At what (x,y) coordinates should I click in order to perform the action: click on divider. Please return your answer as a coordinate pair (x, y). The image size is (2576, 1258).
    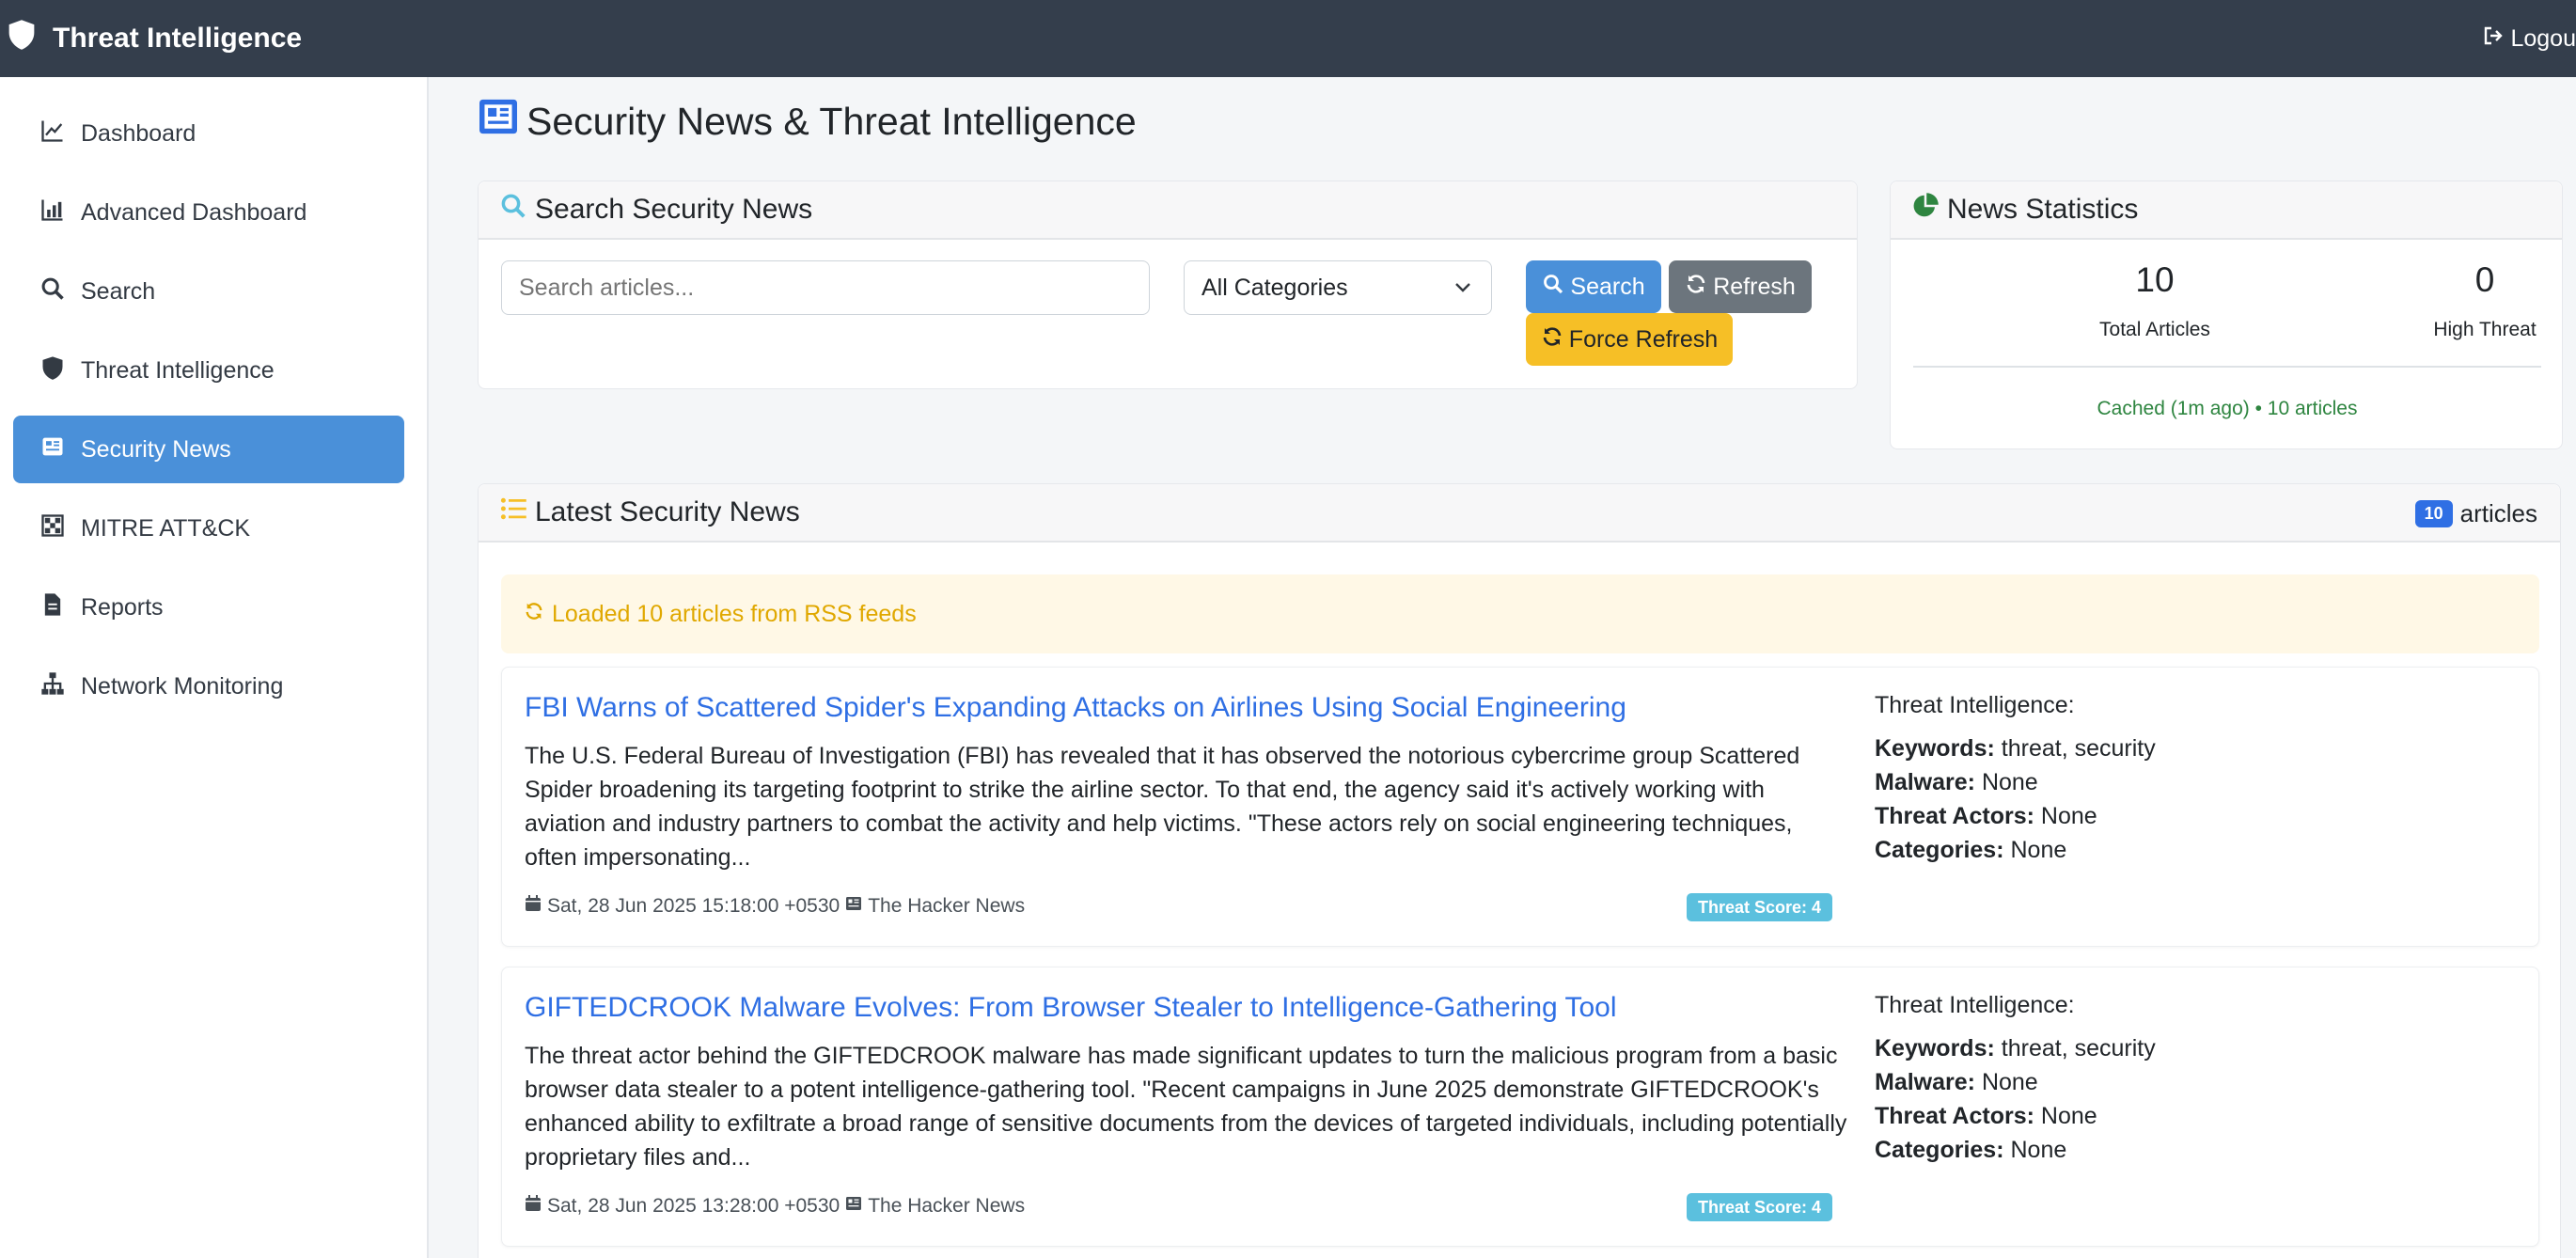
    Looking at the image, I should click on (2227, 367).